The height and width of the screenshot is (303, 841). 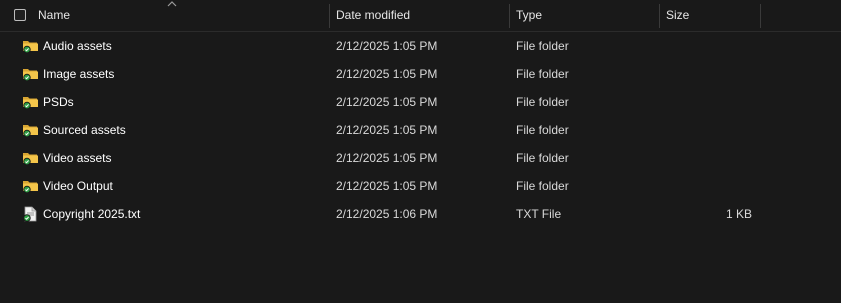 I want to click on file-name: Image assets, so click(x=79, y=74).